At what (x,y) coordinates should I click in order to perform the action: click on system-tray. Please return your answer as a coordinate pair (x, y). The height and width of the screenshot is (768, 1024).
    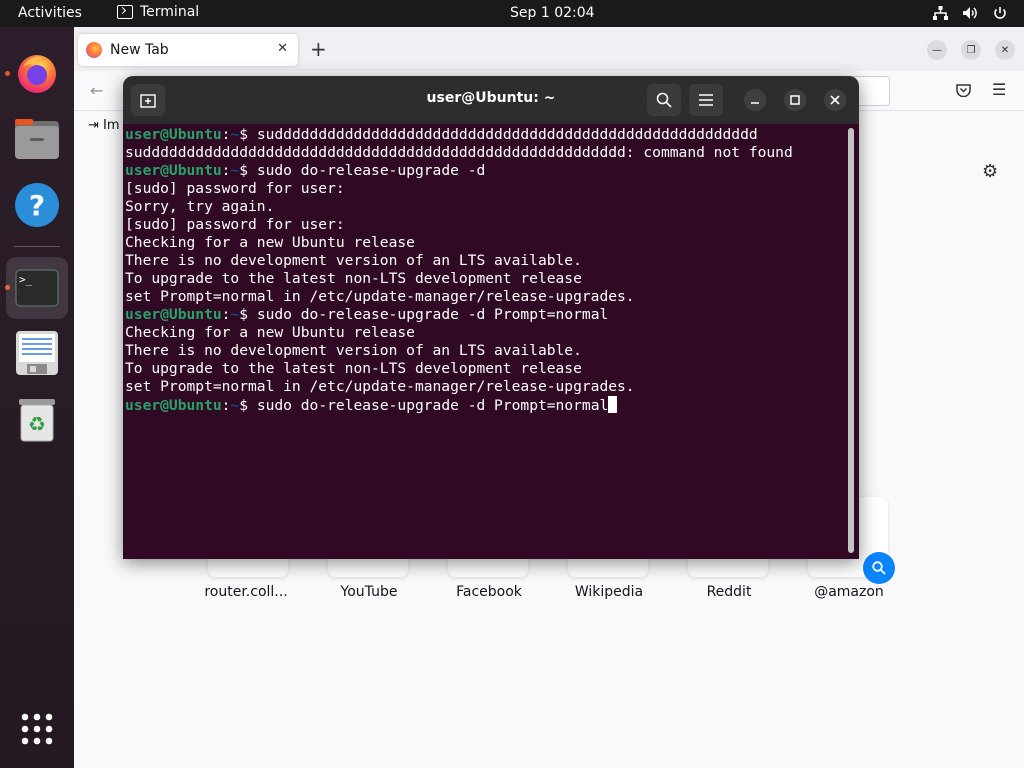
    Looking at the image, I should click on (970, 13).